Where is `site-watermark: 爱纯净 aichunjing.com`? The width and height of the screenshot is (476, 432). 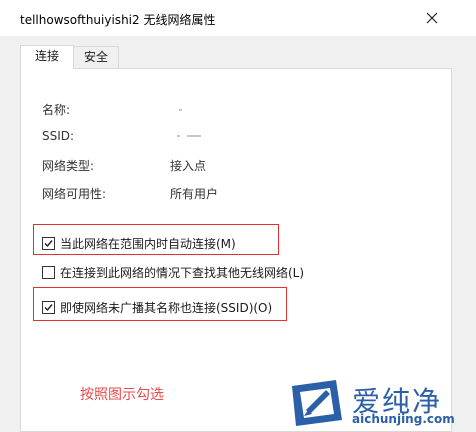 site-watermark: 爱纯净 aichunjing.com is located at coordinates (381, 403).